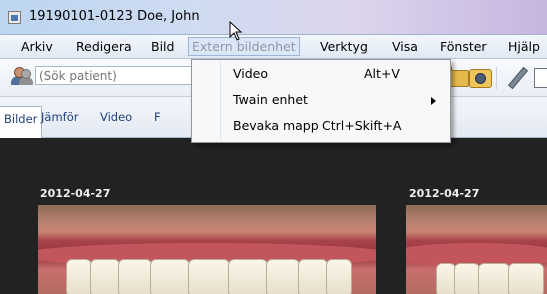 This screenshot has width=547, height=294. Describe the element at coordinates (344, 47) in the screenshot. I see `menu-verktyg: Verktyg` at that location.